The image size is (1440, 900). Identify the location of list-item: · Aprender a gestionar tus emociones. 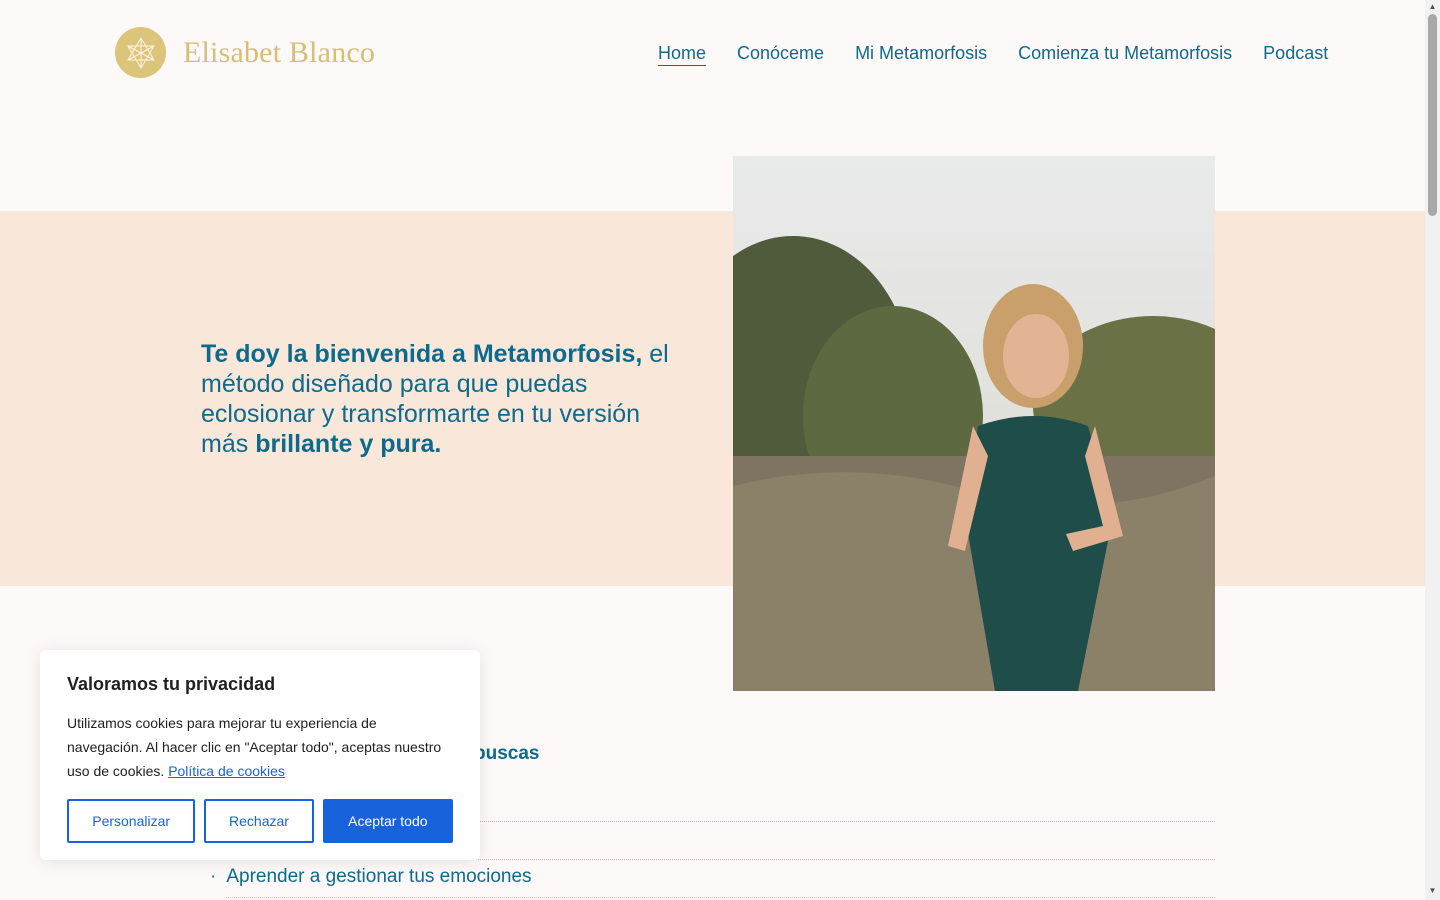
(371, 877).